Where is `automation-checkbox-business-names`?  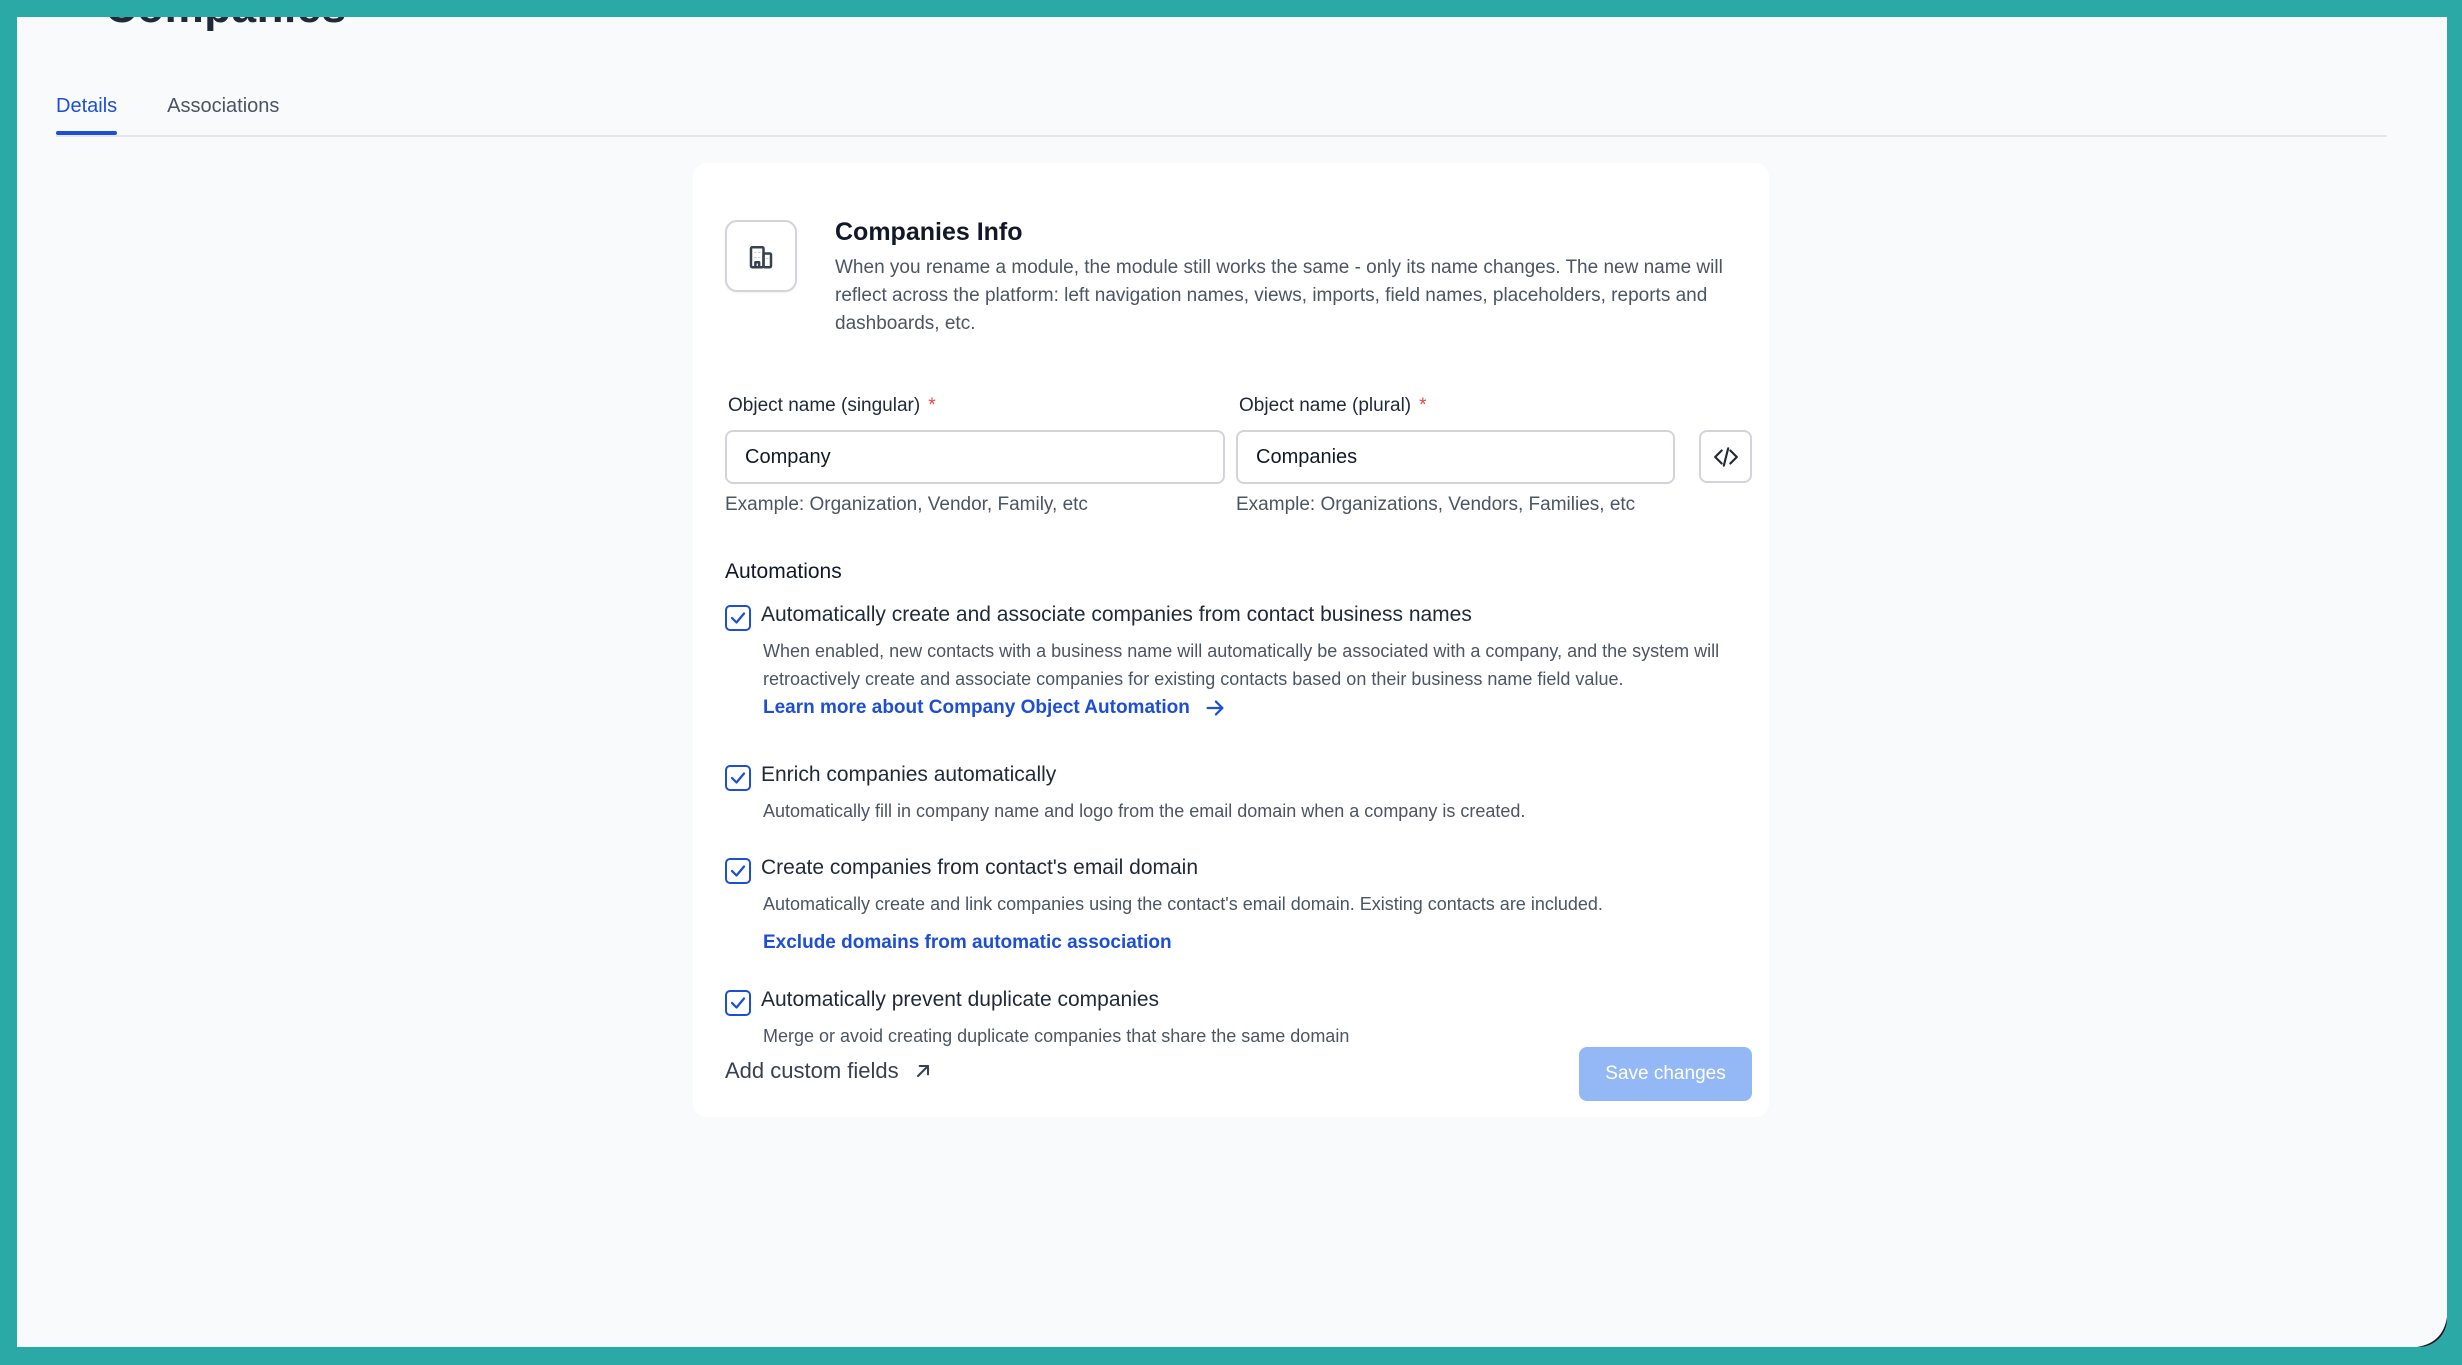
automation-checkbox-business-names is located at coordinates (738, 618).